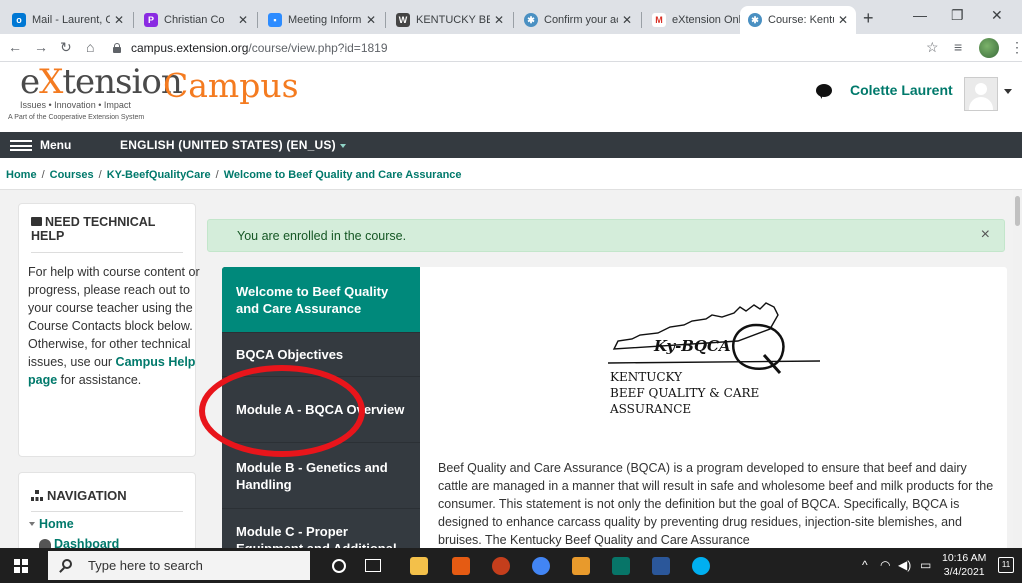 This screenshot has width=1022, height=583. What do you see at coordinates (541, 566) in the screenshot?
I see `chrome-icon` at bounding box center [541, 566].